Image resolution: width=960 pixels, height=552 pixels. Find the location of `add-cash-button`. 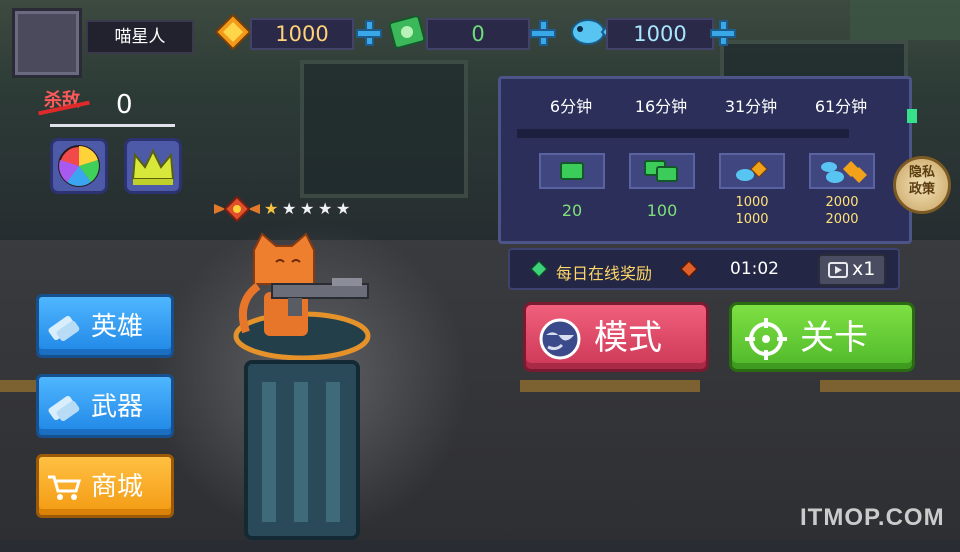

add-cash-button is located at coordinates (543, 33).